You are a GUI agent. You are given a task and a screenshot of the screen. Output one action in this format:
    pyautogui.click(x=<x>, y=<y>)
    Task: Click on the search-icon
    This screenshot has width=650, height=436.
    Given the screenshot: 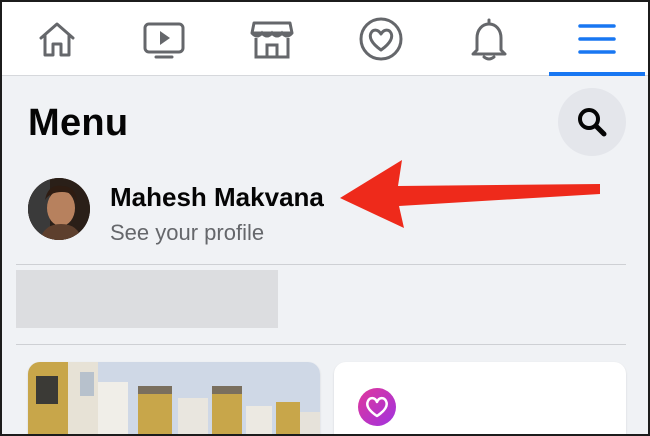 What is the action you would take?
    pyautogui.click(x=592, y=122)
    